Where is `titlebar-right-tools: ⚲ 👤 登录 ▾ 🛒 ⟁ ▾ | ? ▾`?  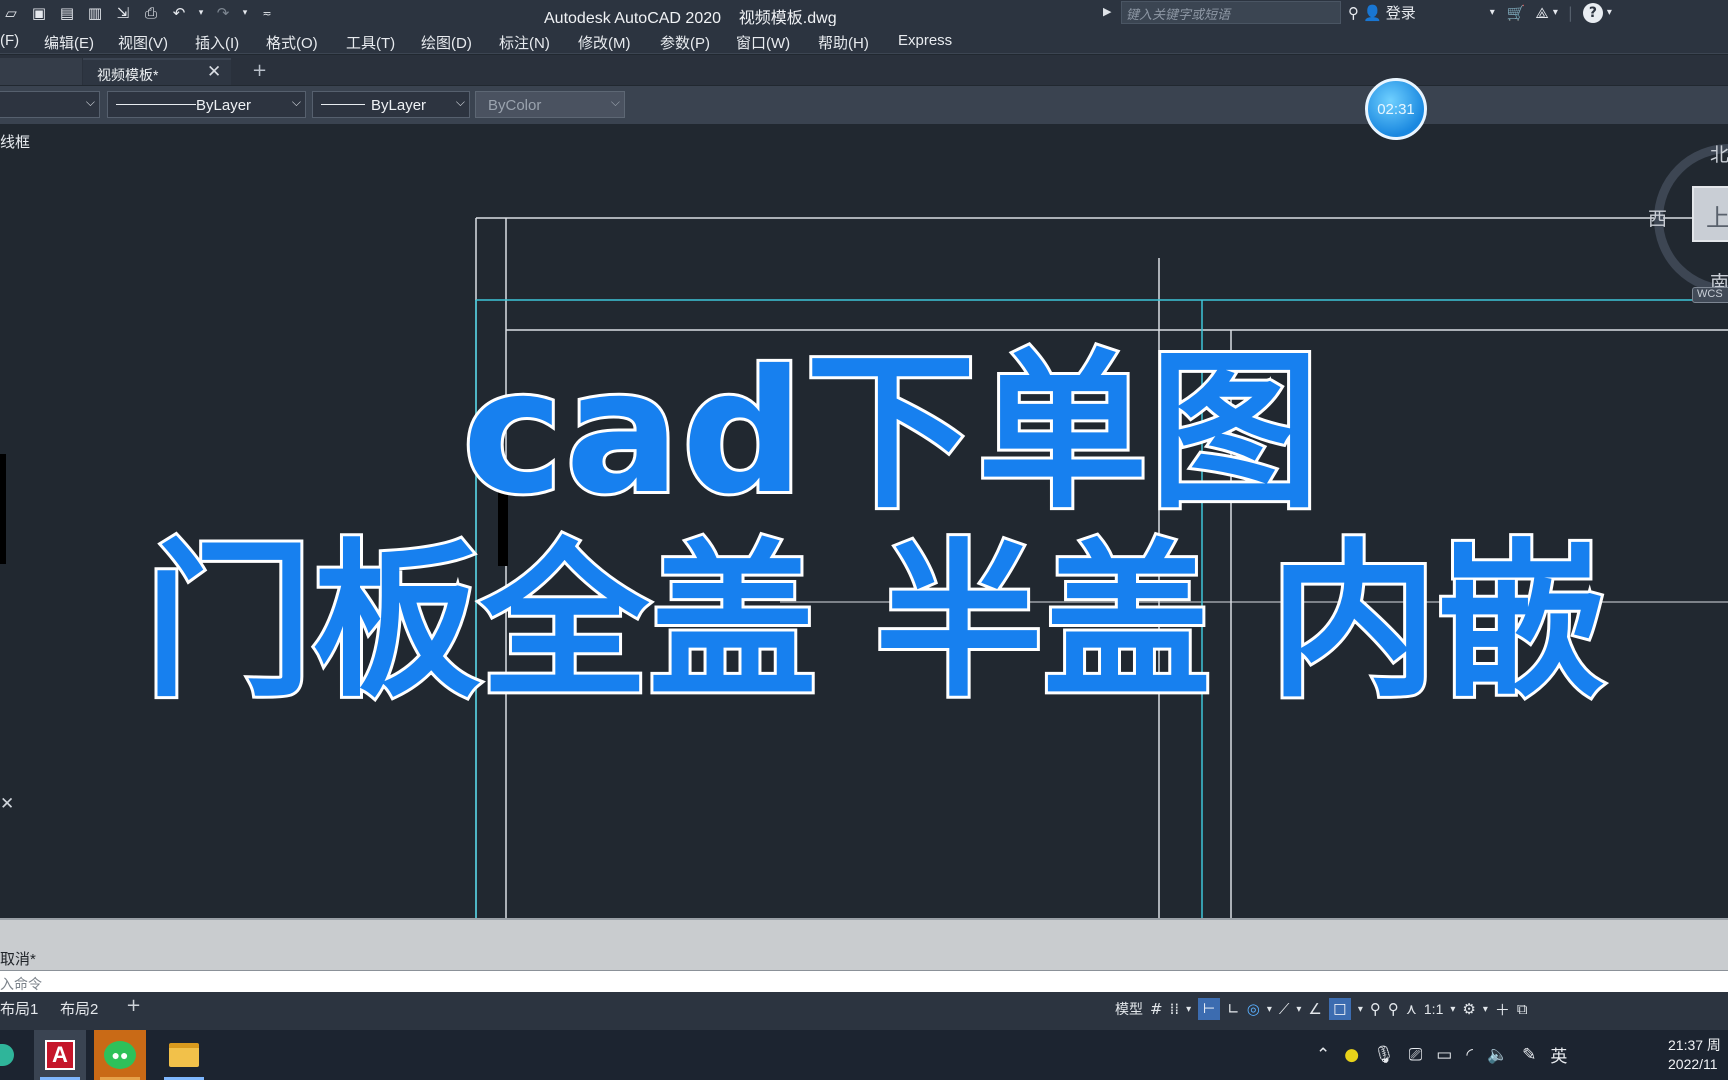 titlebar-right-tools: ⚲ 👤 登录 ▾ 🛒 ⟁ ▾ | ? ▾ is located at coordinates (1480, 12).